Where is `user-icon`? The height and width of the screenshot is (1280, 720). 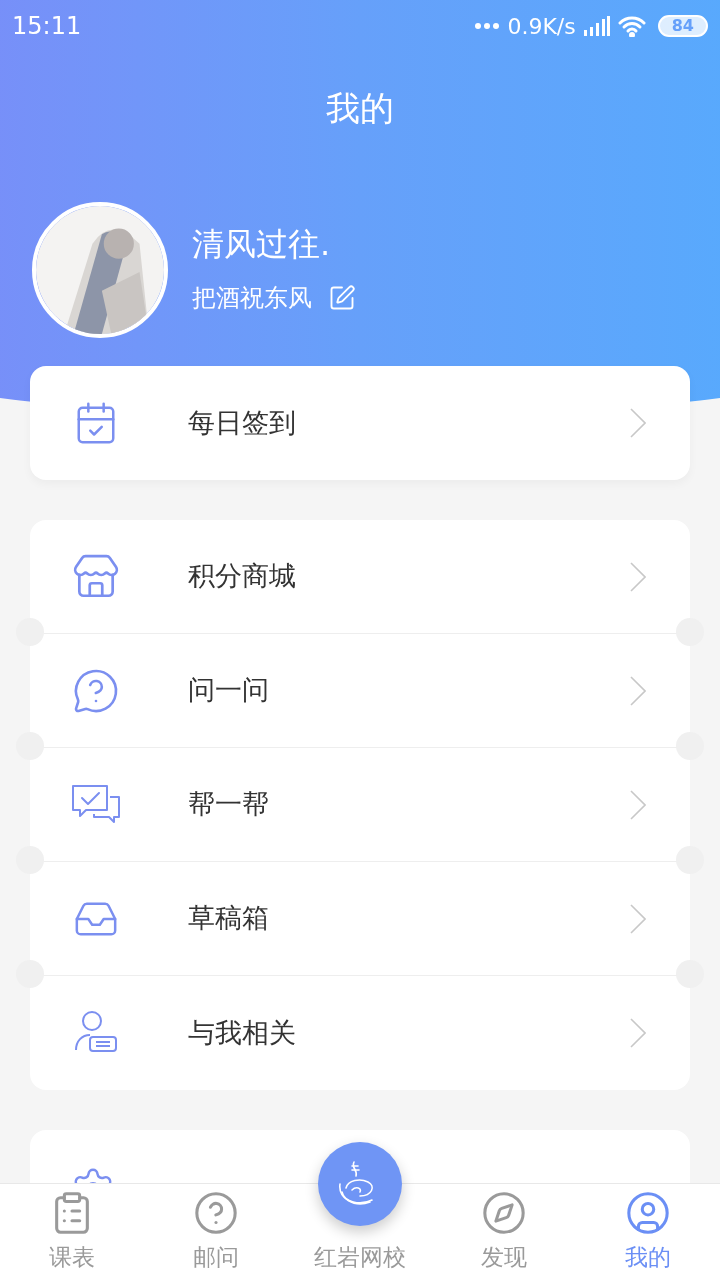
user-icon is located at coordinates (648, 1212).